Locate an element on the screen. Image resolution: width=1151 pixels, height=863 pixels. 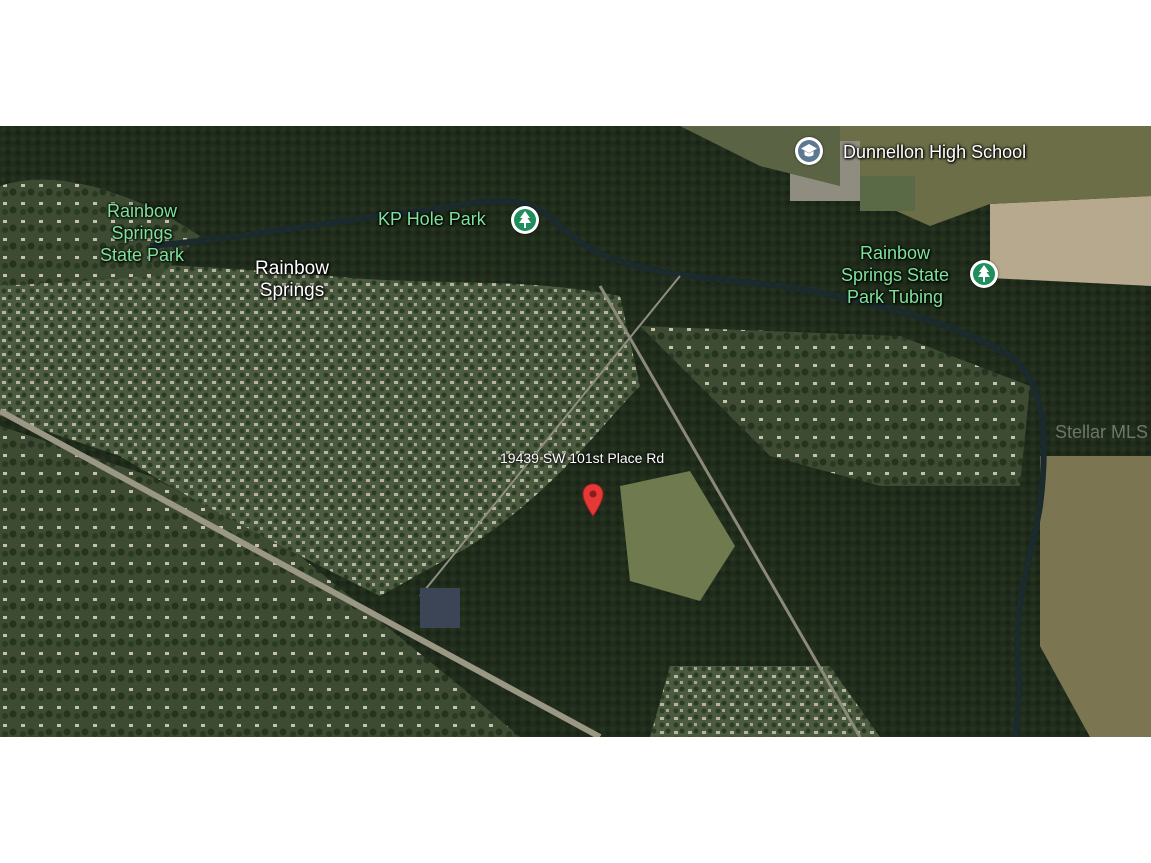
kp-hole-park-tree-icon is located at coordinates (525, 220).